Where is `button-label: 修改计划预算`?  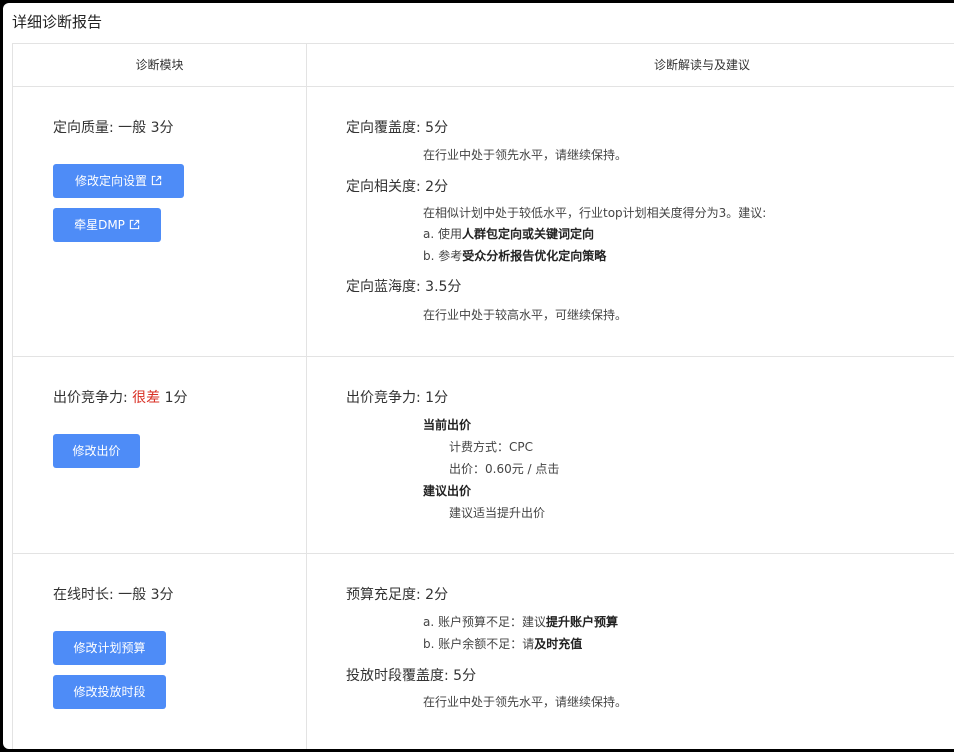
button-label: 修改计划预算 is located at coordinates (109, 648).